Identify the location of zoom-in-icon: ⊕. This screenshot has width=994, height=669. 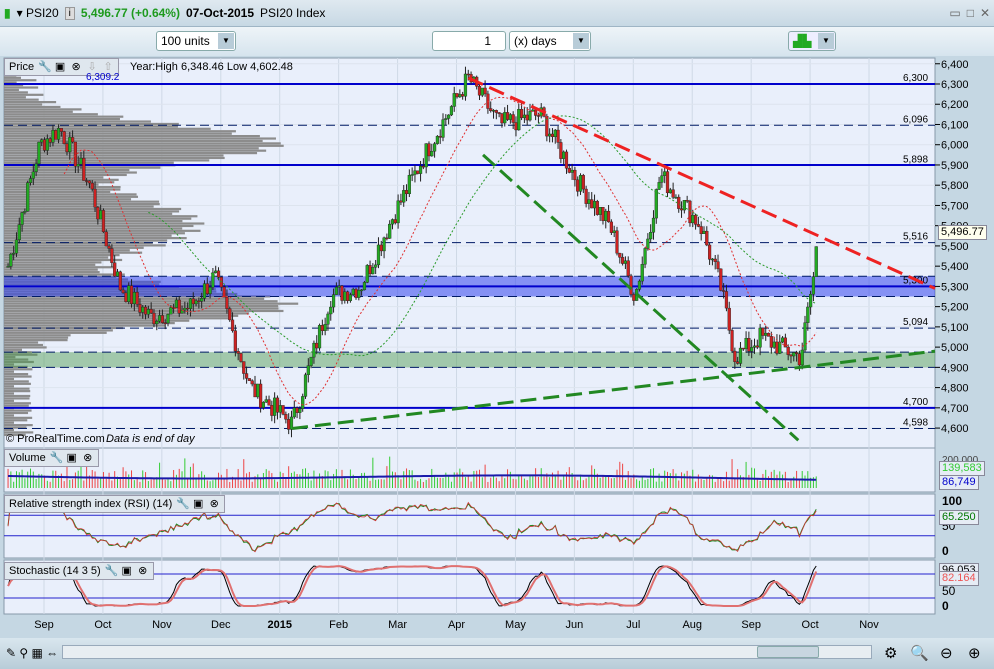
(974, 653).